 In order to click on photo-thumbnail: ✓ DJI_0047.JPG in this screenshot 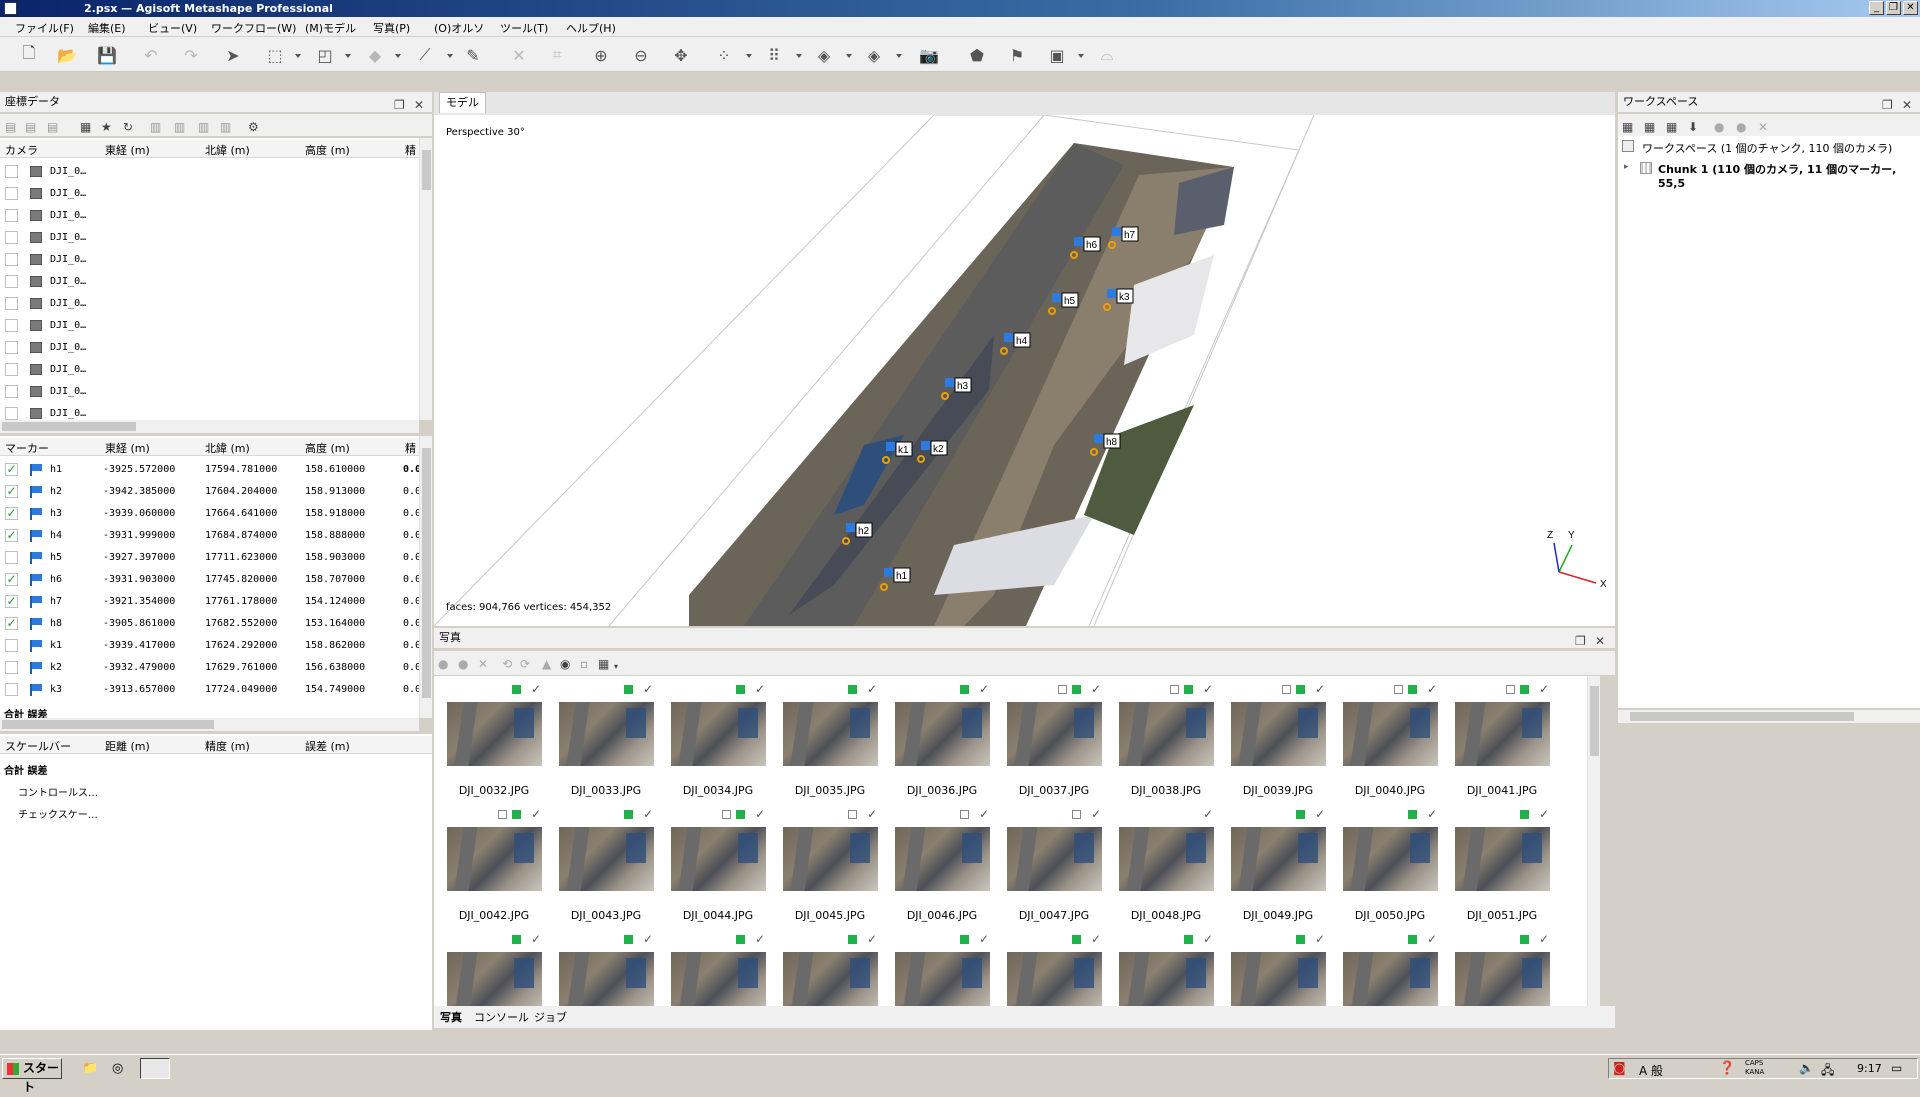, I will do `click(1049, 861)`.